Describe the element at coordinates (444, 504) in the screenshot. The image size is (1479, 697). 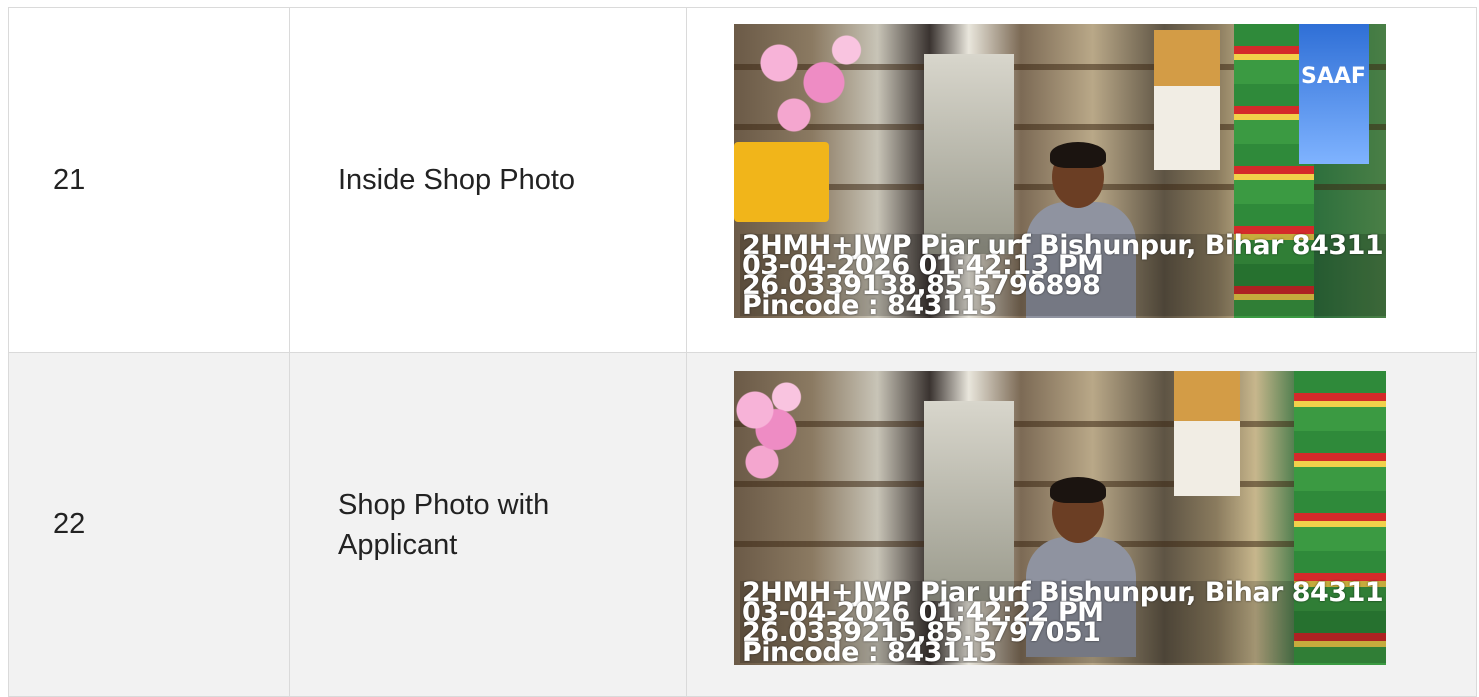
I see `row-label-line1: Shop Photo with` at that location.